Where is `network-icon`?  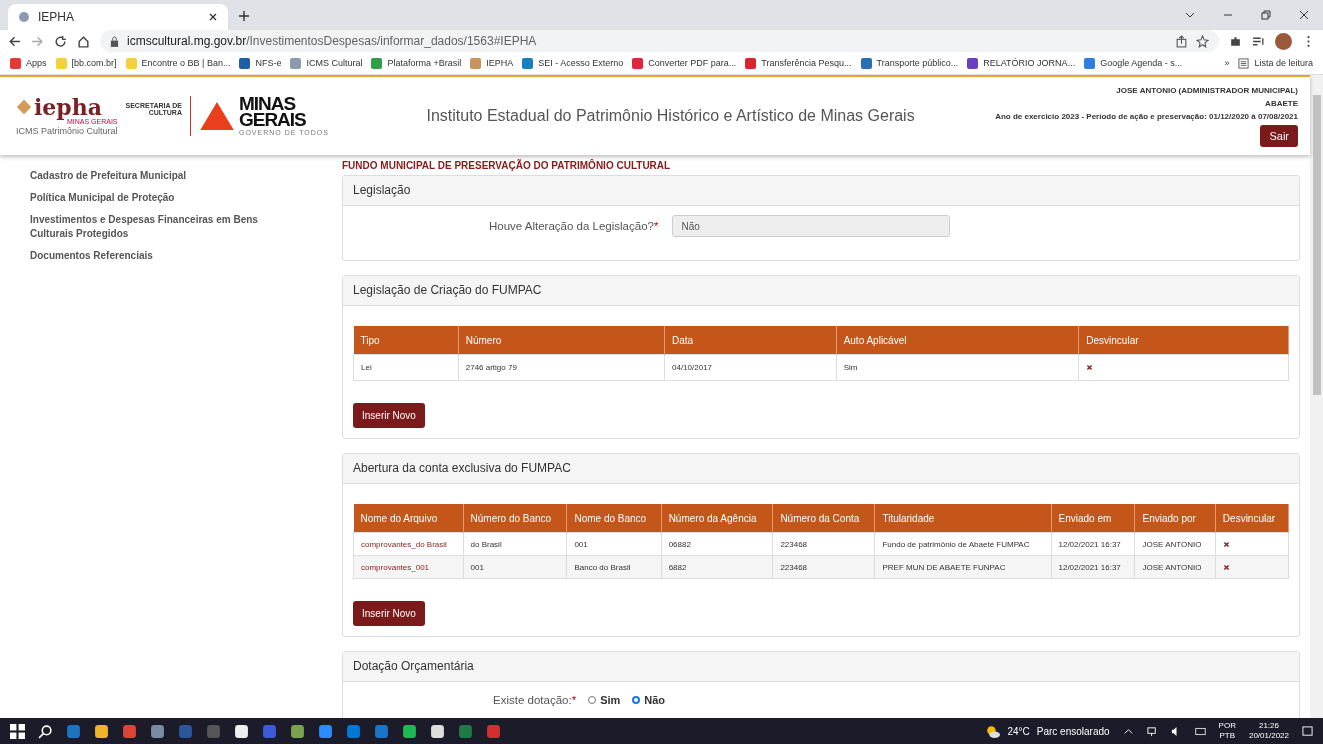
network-icon is located at coordinates (1152, 731).